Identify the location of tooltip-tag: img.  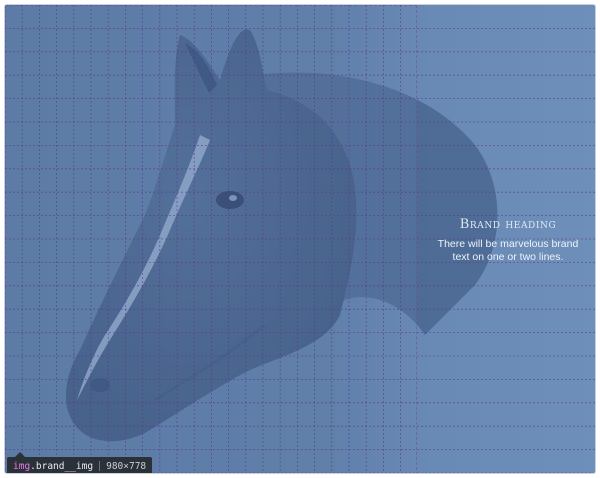
(22, 466).